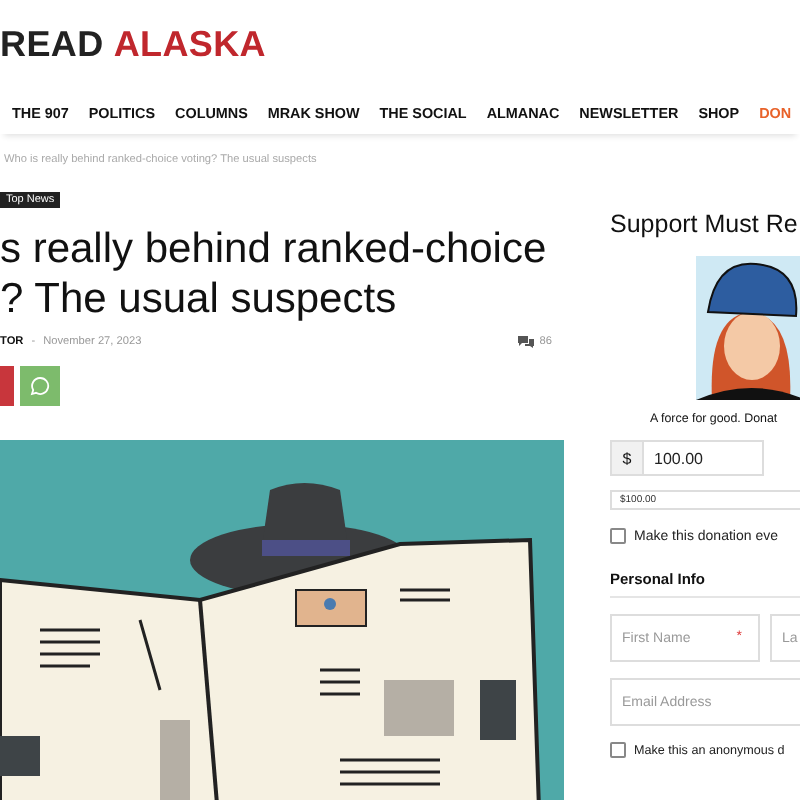  Describe the element at coordinates (748, 328) in the screenshot. I see `cartoon-avatar-drawing` at that location.